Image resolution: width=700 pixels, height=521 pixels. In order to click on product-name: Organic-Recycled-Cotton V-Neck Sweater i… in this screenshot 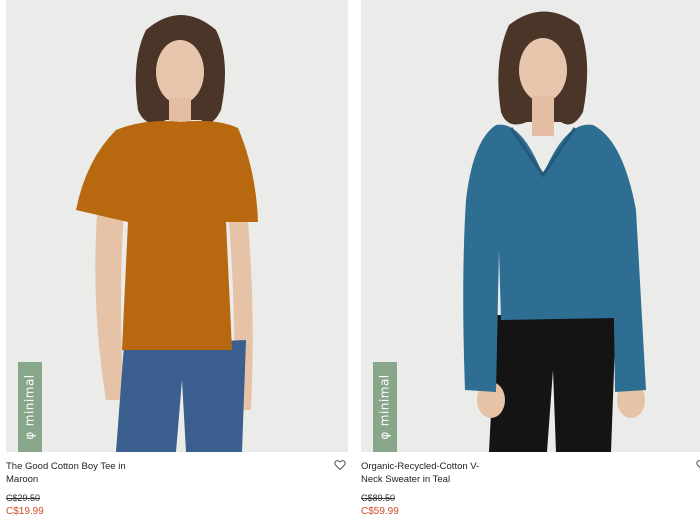, I will do `click(426, 473)`.